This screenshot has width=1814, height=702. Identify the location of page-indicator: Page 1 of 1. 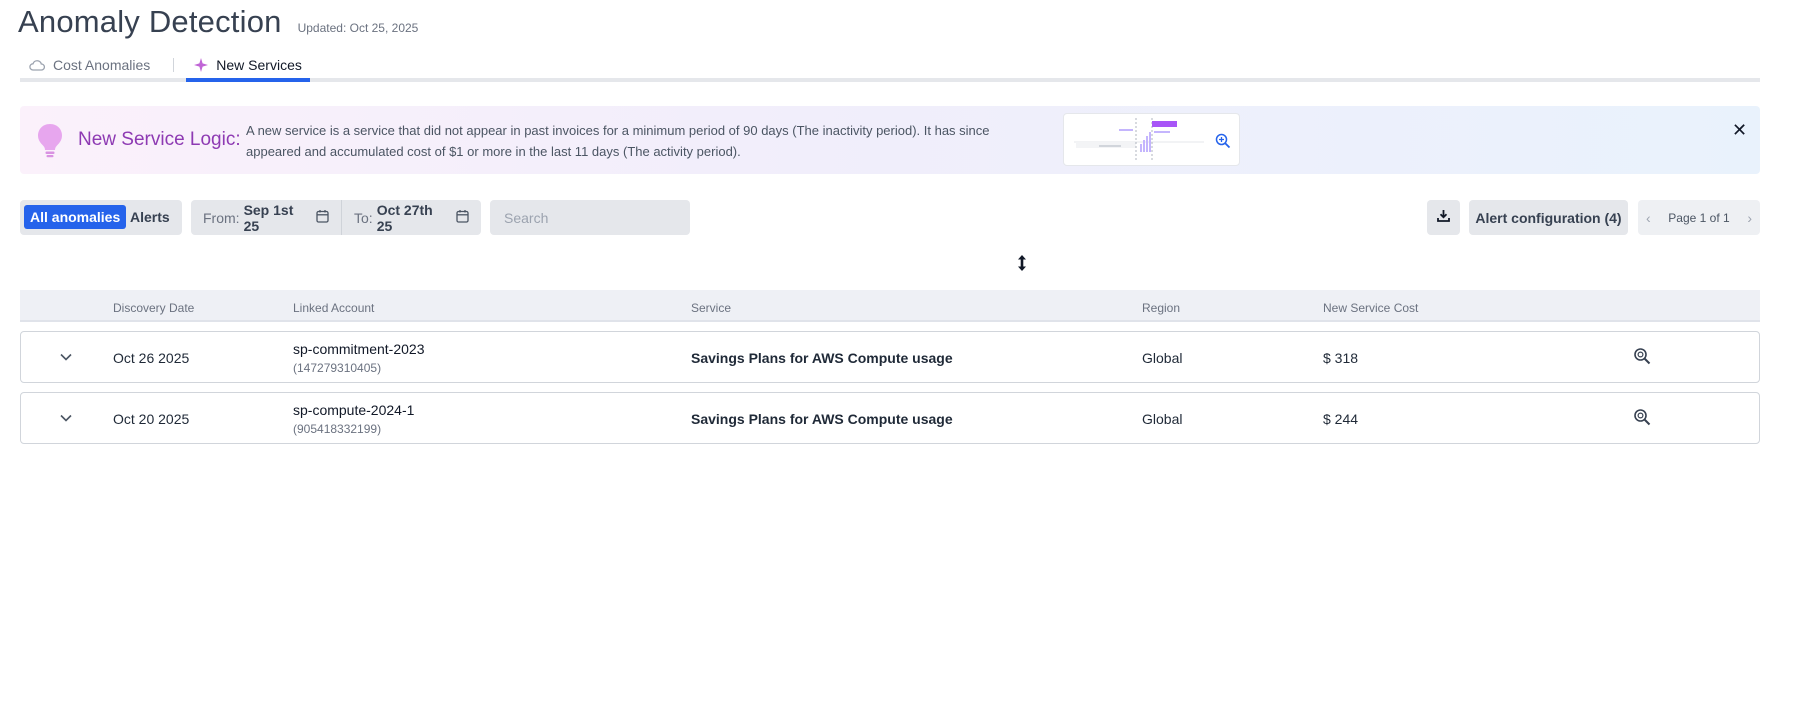
(1699, 217).